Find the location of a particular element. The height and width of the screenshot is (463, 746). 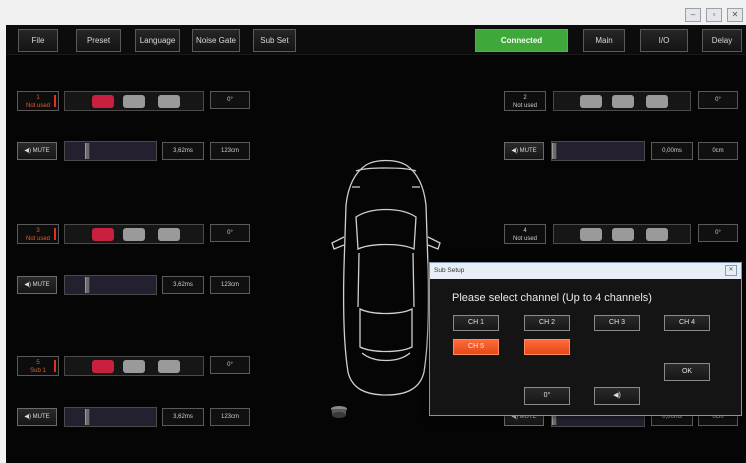

channel-3-delay-ms: 3,62ms is located at coordinates (183, 285).